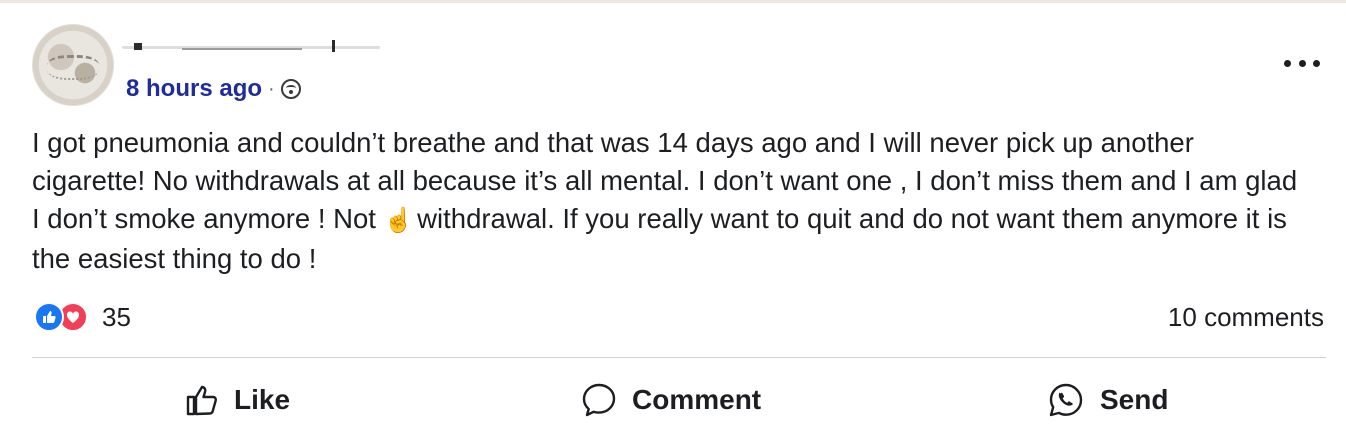  What do you see at coordinates (290, 89) in the screenshot?
I see `friends-icon` at bounding box center [290, 89].